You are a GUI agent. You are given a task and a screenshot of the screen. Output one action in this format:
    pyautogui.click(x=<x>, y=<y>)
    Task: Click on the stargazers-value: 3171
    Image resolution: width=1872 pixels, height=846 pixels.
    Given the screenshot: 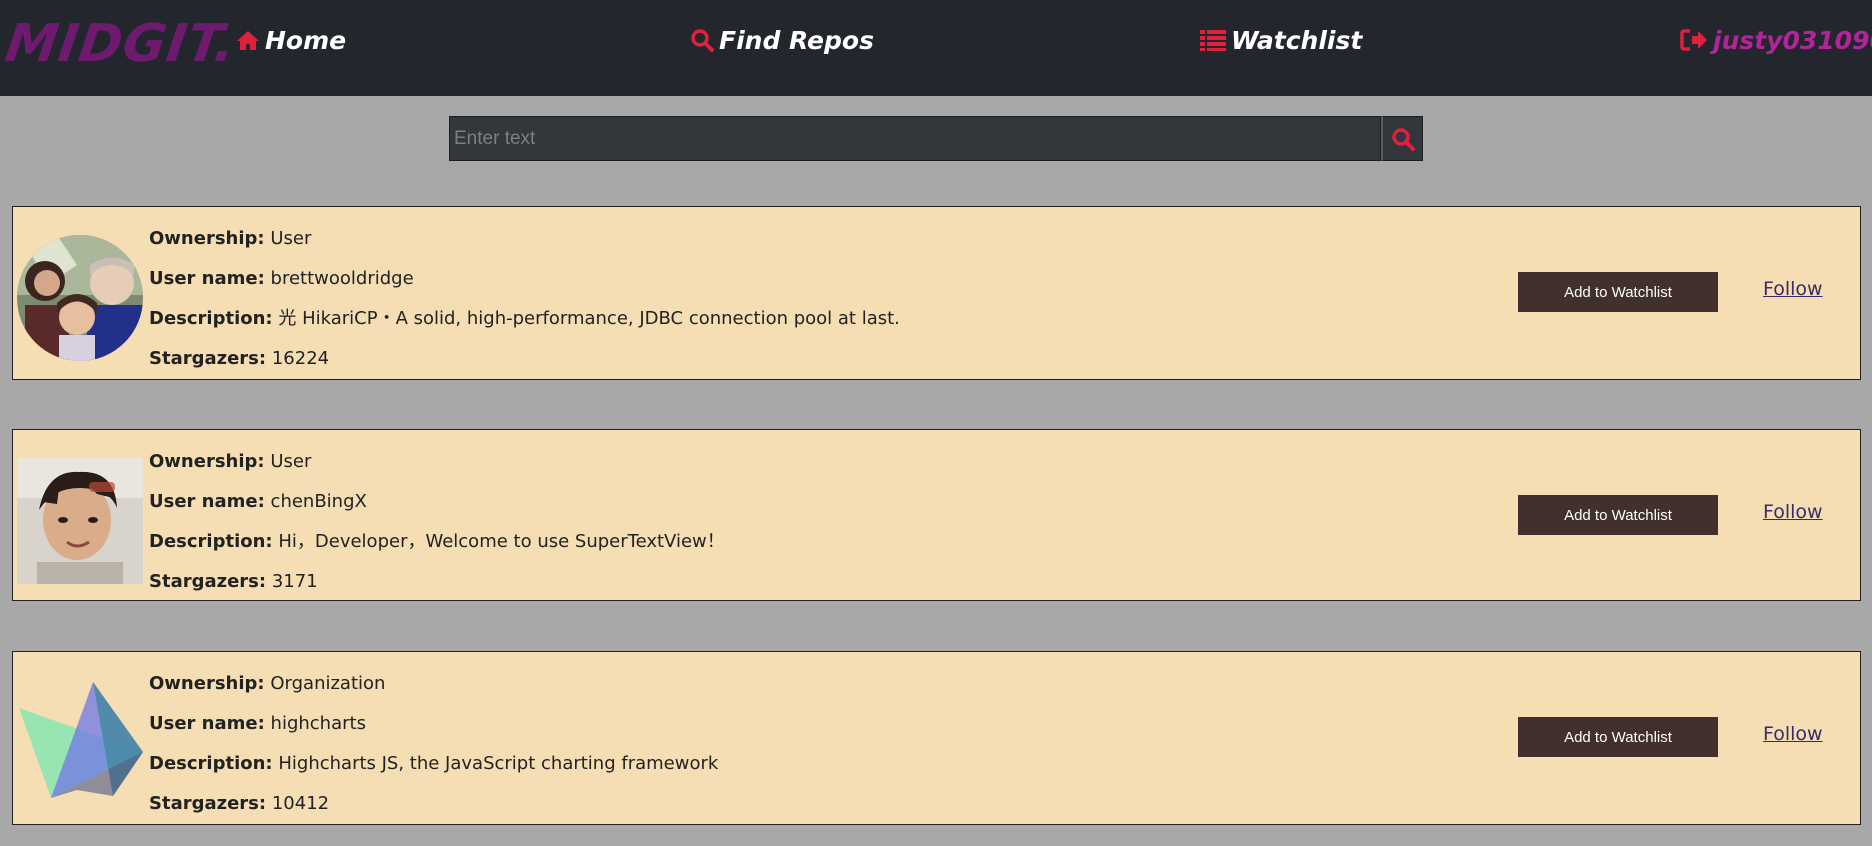 What is the action you would take?
    pyautogui.click(x=294, y=581)
    